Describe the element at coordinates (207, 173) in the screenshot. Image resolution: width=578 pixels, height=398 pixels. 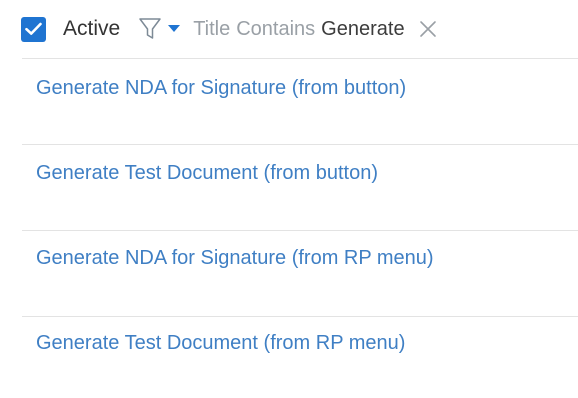
I see `list-item-link: Generate Test Document (from button)` at that location.